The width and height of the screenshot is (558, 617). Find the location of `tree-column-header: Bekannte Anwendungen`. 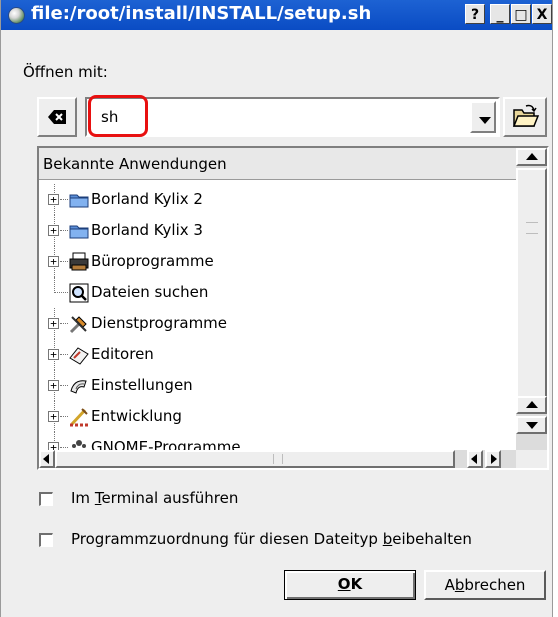

tree-column-header: Bekannte Anwendungen is located at coordinates (277, 164).